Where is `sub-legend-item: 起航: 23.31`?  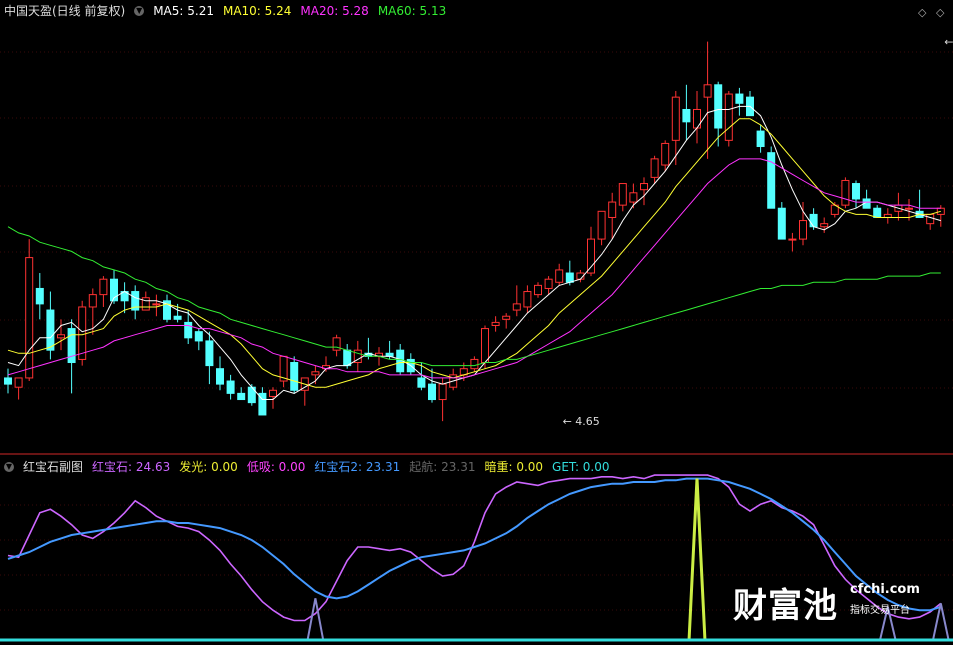
sub-legend-item: 起航: 23.31 is located at coordinates (442, 467).